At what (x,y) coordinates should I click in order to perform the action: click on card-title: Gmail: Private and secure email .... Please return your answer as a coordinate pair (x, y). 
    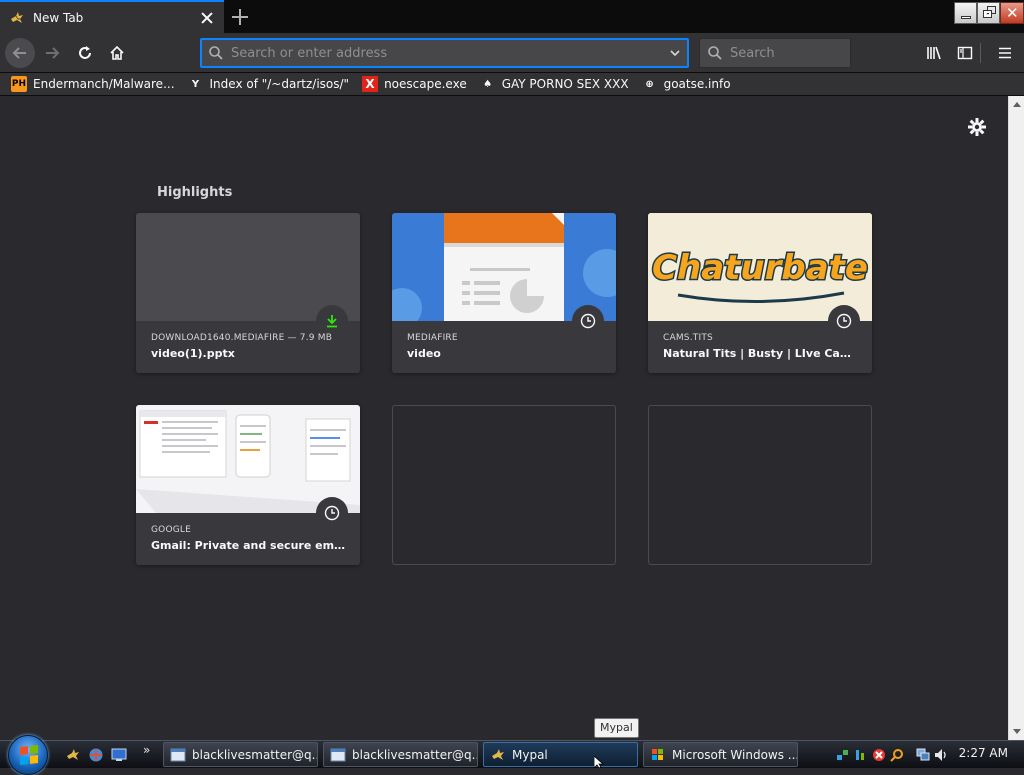
    Looking at the image, I should click on (249, 545).